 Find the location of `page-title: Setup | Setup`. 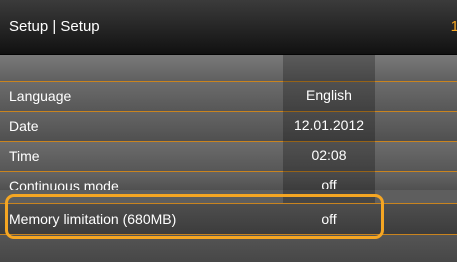

page-title: Setup | Setup is located at coordinates (54, 26).